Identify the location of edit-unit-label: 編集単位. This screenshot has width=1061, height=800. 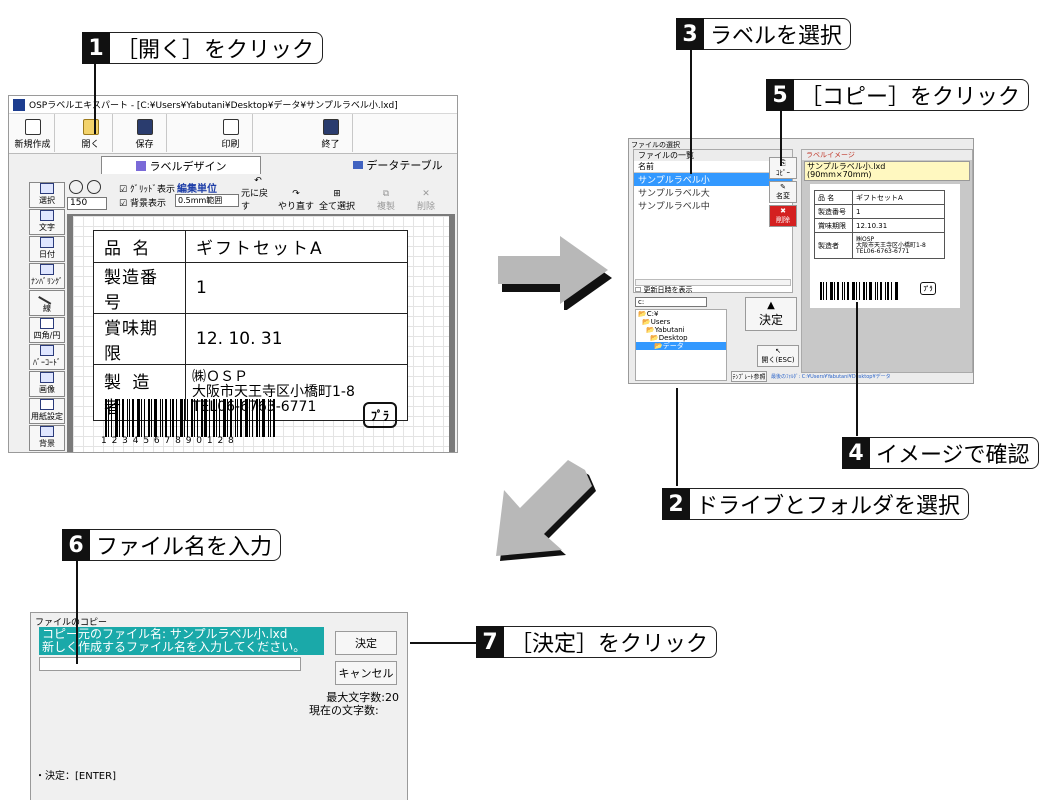
(197, 189).